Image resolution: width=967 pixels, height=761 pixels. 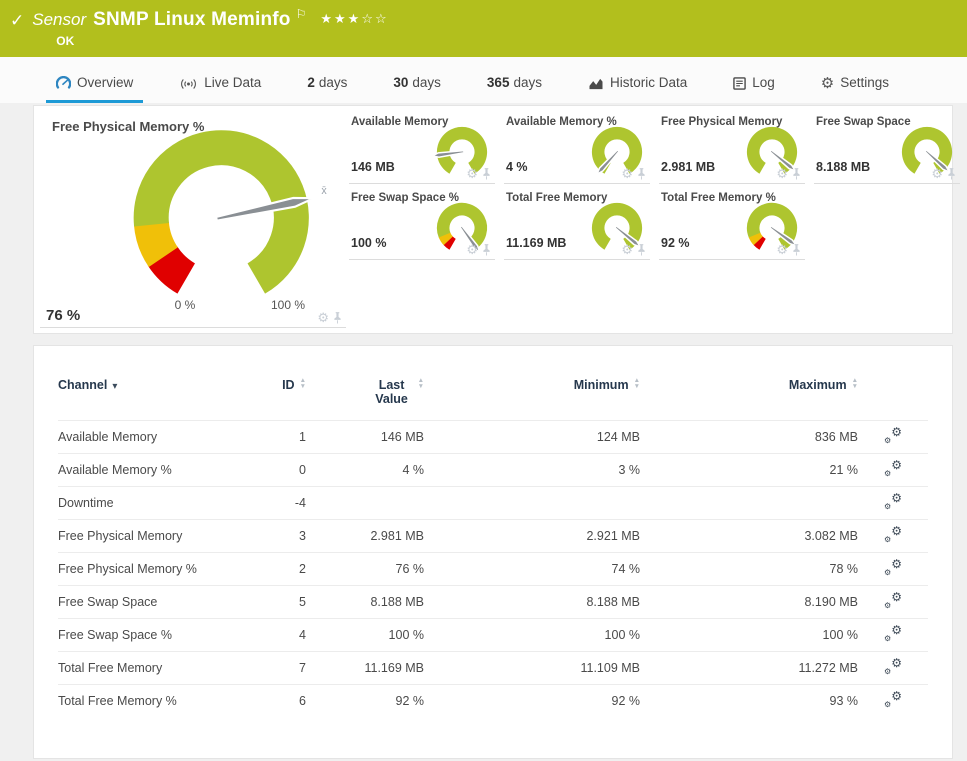 What do you see at coordinates (63, 315) in the screenshot?
I see `primary-gauge-value: 76 %` at bounding box center [63, 315].